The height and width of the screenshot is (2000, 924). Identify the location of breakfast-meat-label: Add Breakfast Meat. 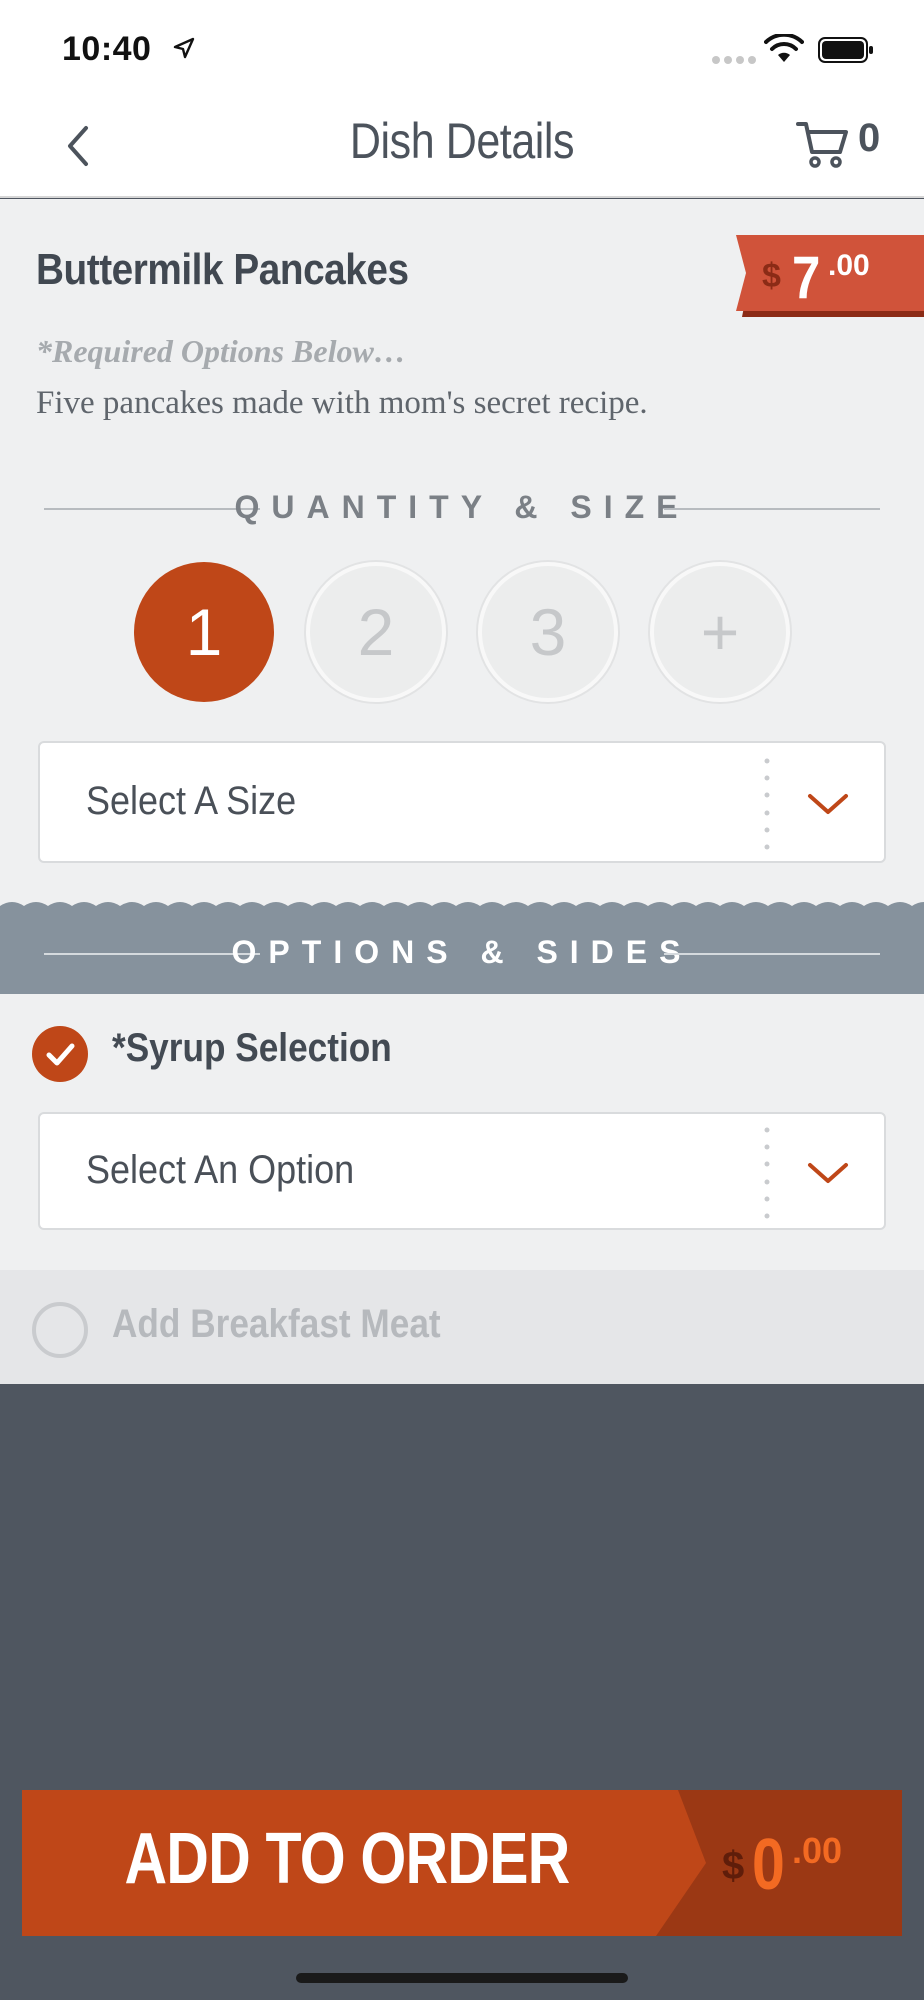
(276, 1324).